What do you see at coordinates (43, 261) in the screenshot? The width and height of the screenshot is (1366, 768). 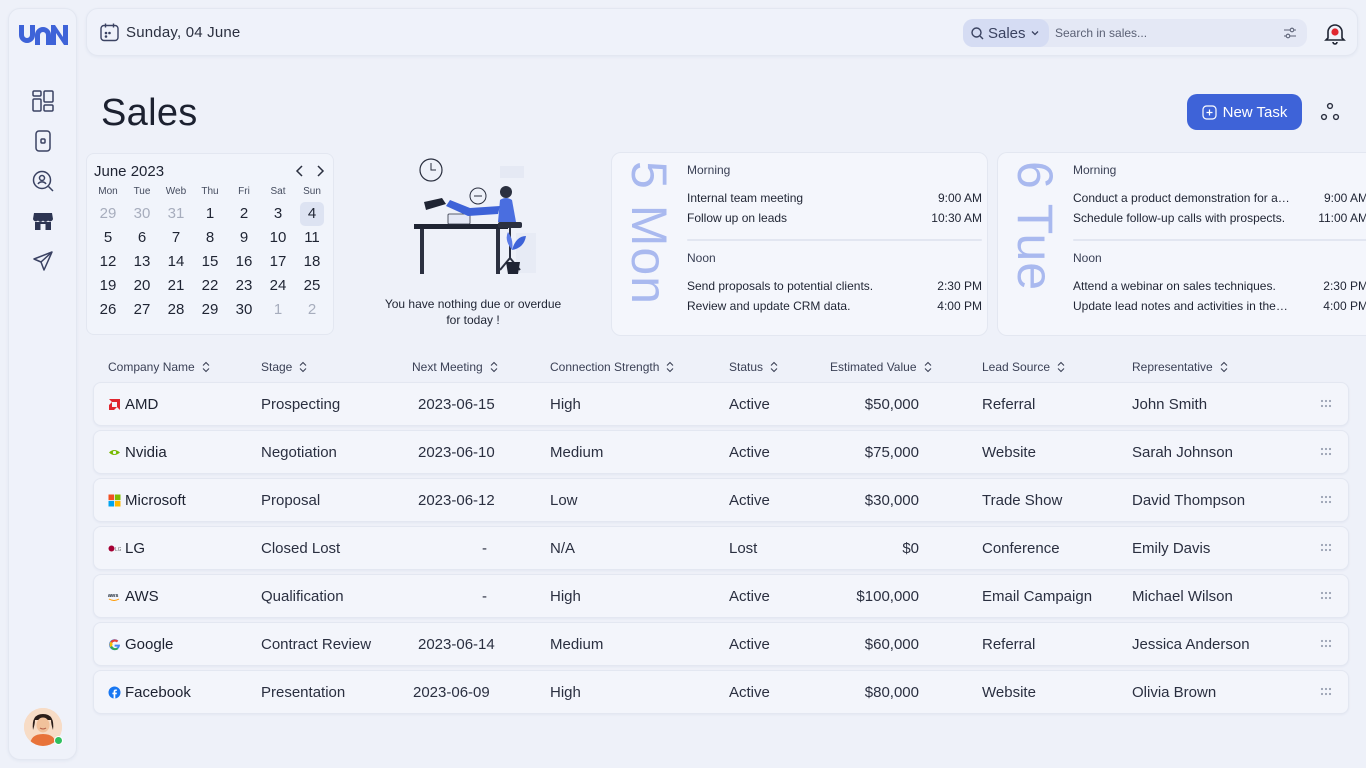 I see `send-icon` at bounding box center [43, 261].